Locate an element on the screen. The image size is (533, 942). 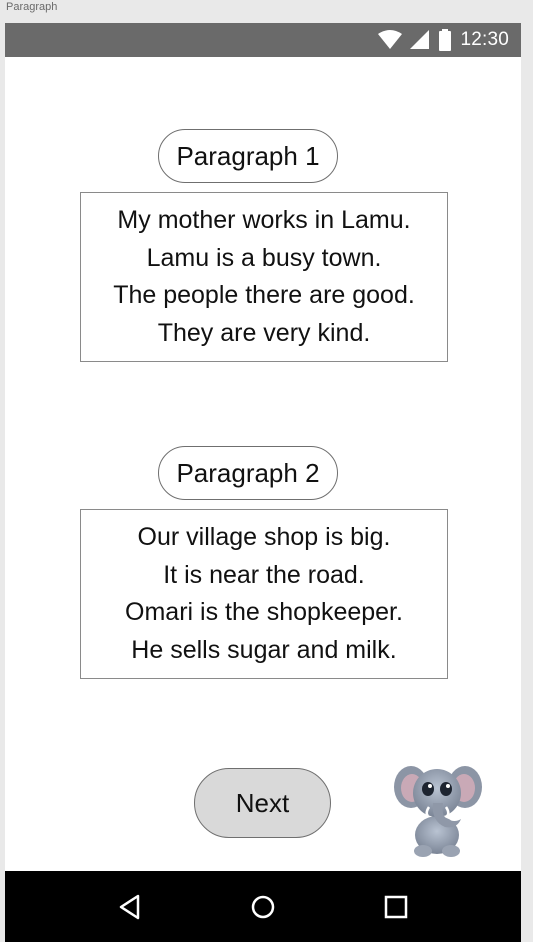
recents-icon is located at coordinates (396, 907).